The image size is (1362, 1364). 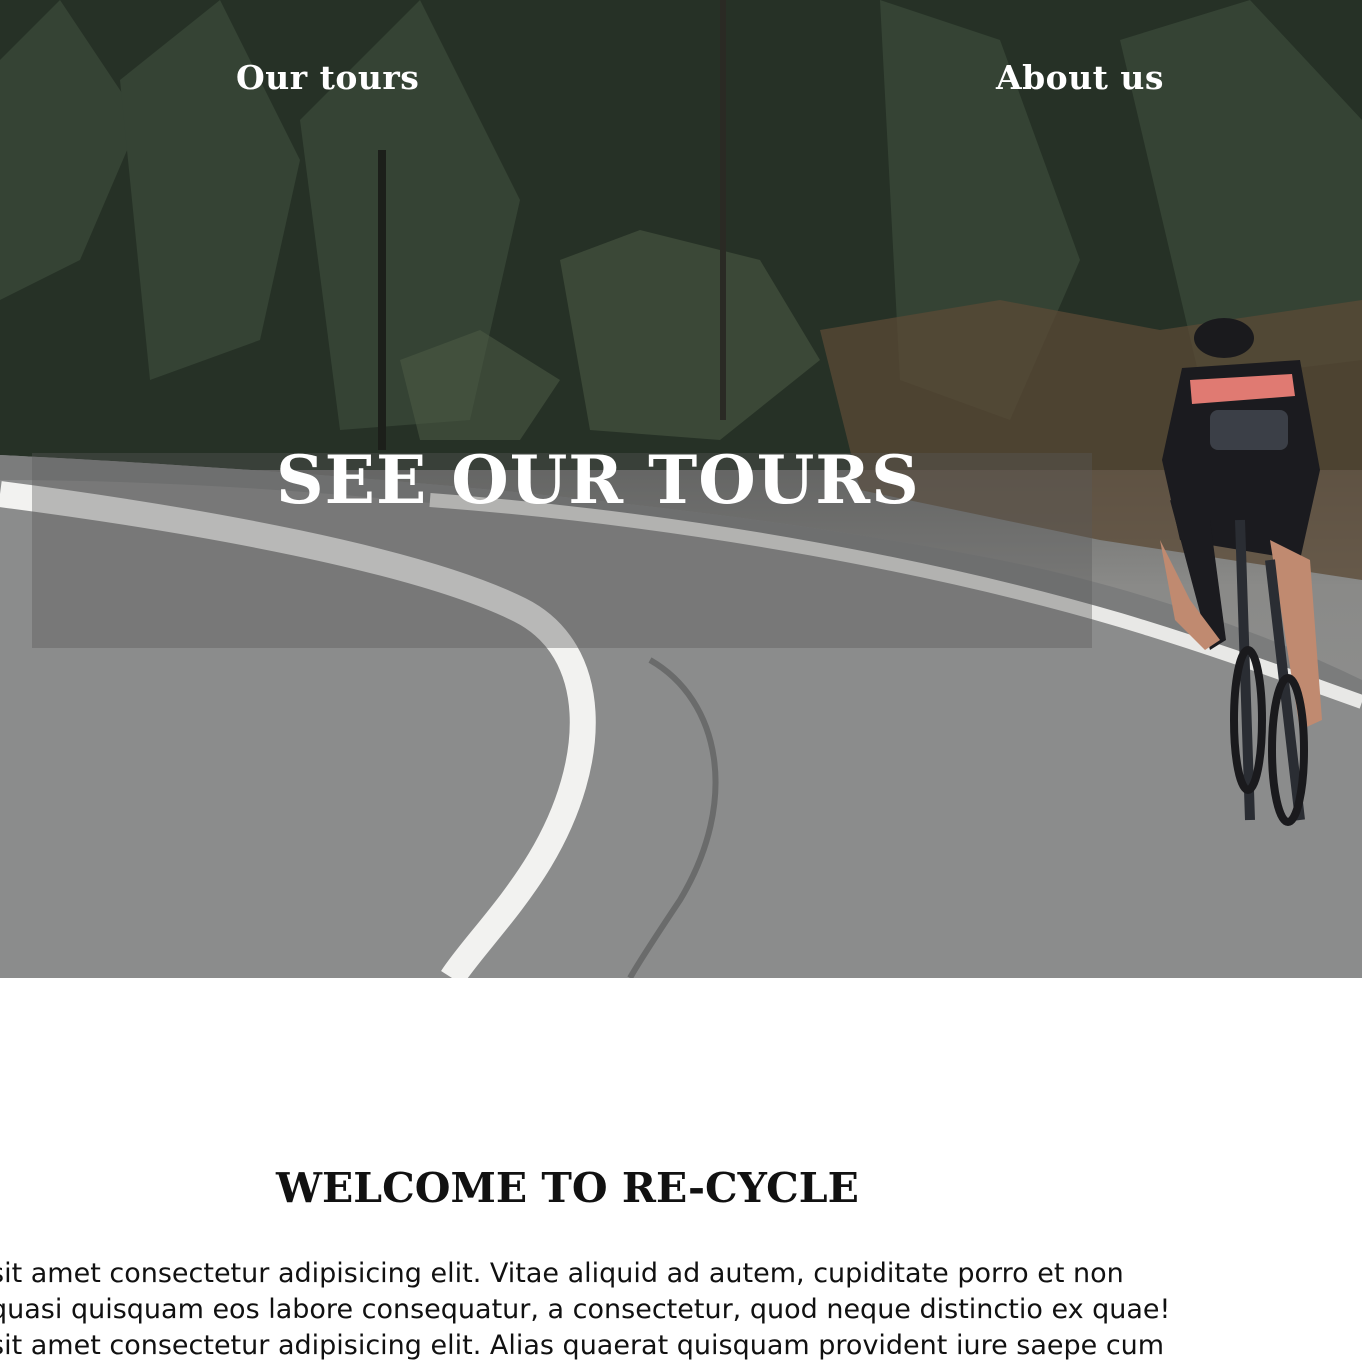 I want to click on welcome-heading: WELCOME TO RE-CYCLE, so click(x=567, y=1188).